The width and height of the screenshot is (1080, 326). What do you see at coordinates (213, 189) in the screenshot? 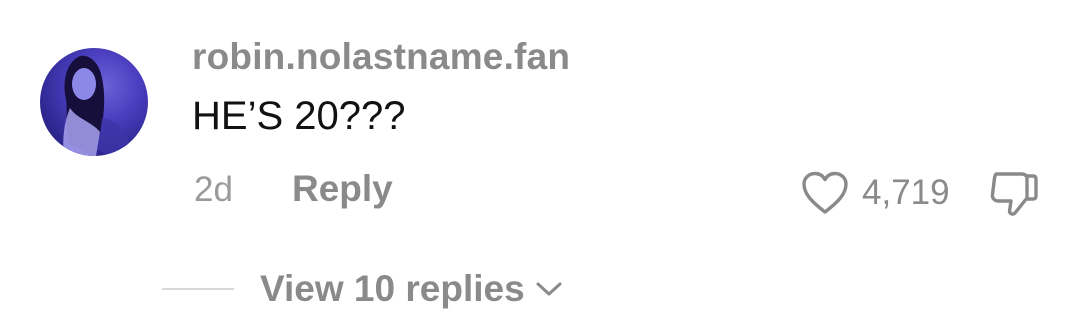
I see `comment-timestamp: 2d` at bounding box center [213, 189].